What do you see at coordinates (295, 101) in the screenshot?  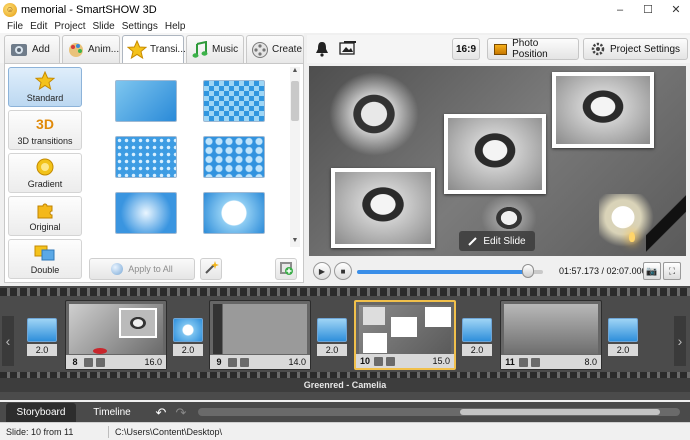 I see `scrollbar-thumb` at bounding box center [295, 101].